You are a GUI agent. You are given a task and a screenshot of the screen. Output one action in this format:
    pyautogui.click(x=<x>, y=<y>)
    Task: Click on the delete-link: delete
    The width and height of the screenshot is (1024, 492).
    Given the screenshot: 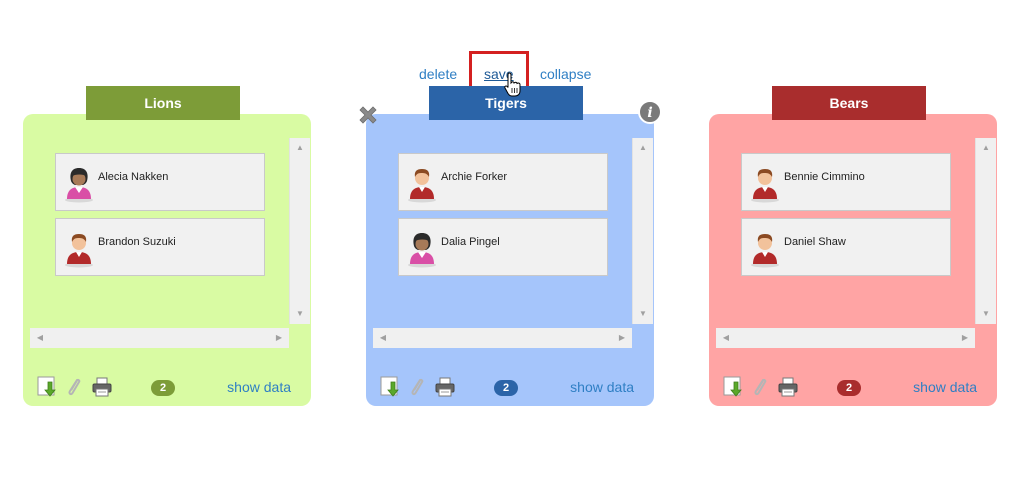 What is the action you would take?
    pyautogui.click(x=438, y=74)
    